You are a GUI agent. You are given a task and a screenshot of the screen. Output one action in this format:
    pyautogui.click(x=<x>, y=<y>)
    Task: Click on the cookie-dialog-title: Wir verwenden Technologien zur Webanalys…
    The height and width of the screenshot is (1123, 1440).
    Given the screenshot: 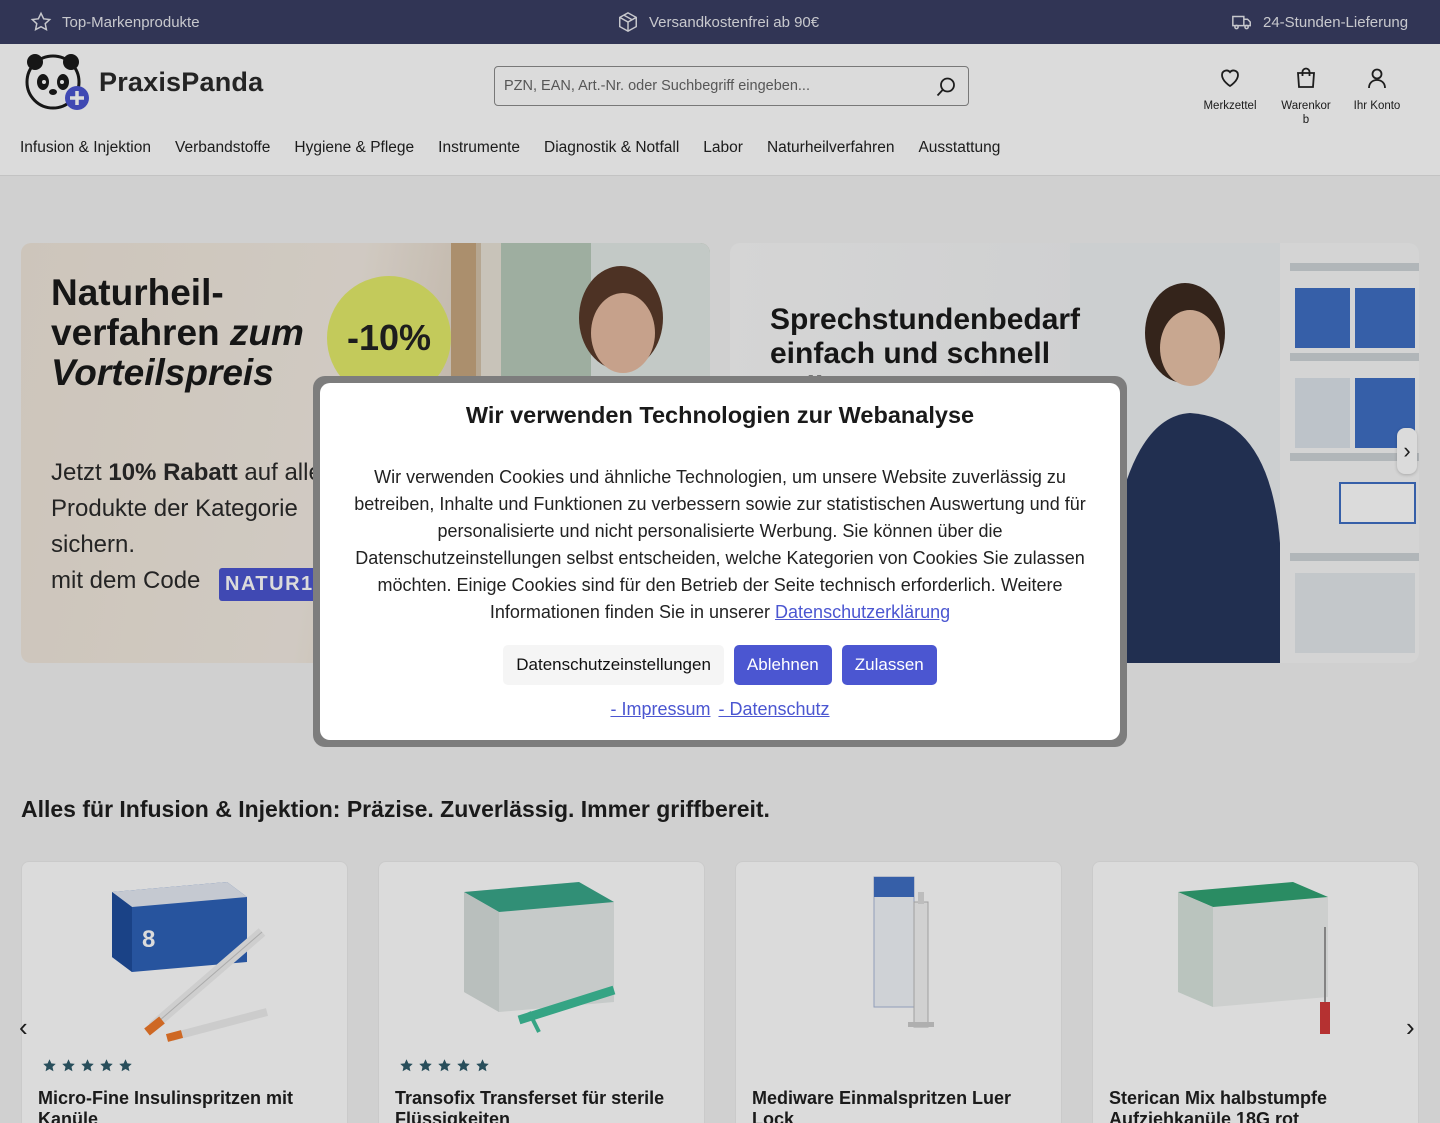 What is the action you would take?
    pyautogui.click(x=720, y=415)
    